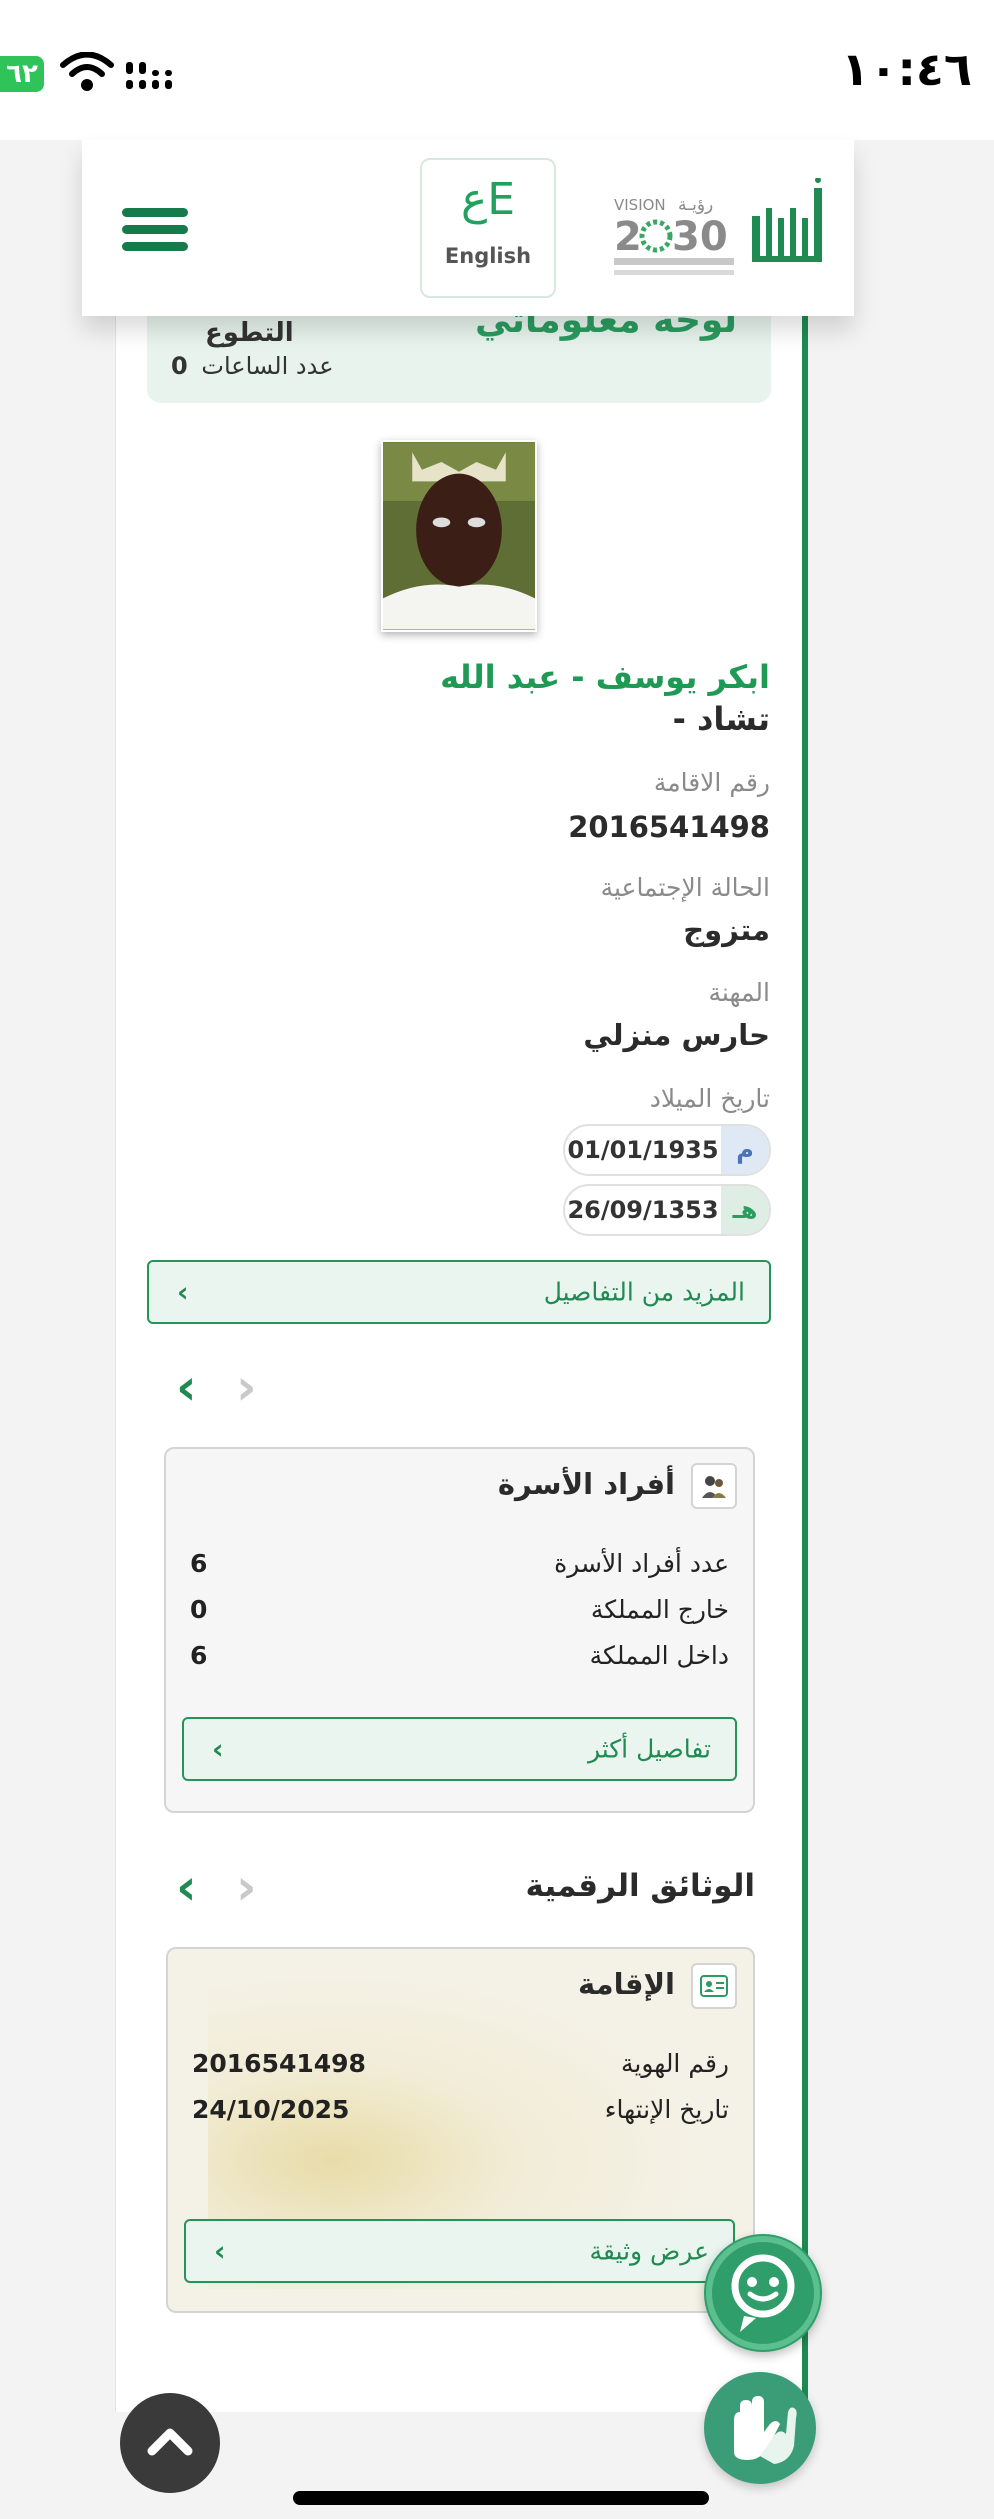  Describe the element at coordinates (711, 782) in the screenshot. I see `iqama-label: رقم الاقامة` at that location.